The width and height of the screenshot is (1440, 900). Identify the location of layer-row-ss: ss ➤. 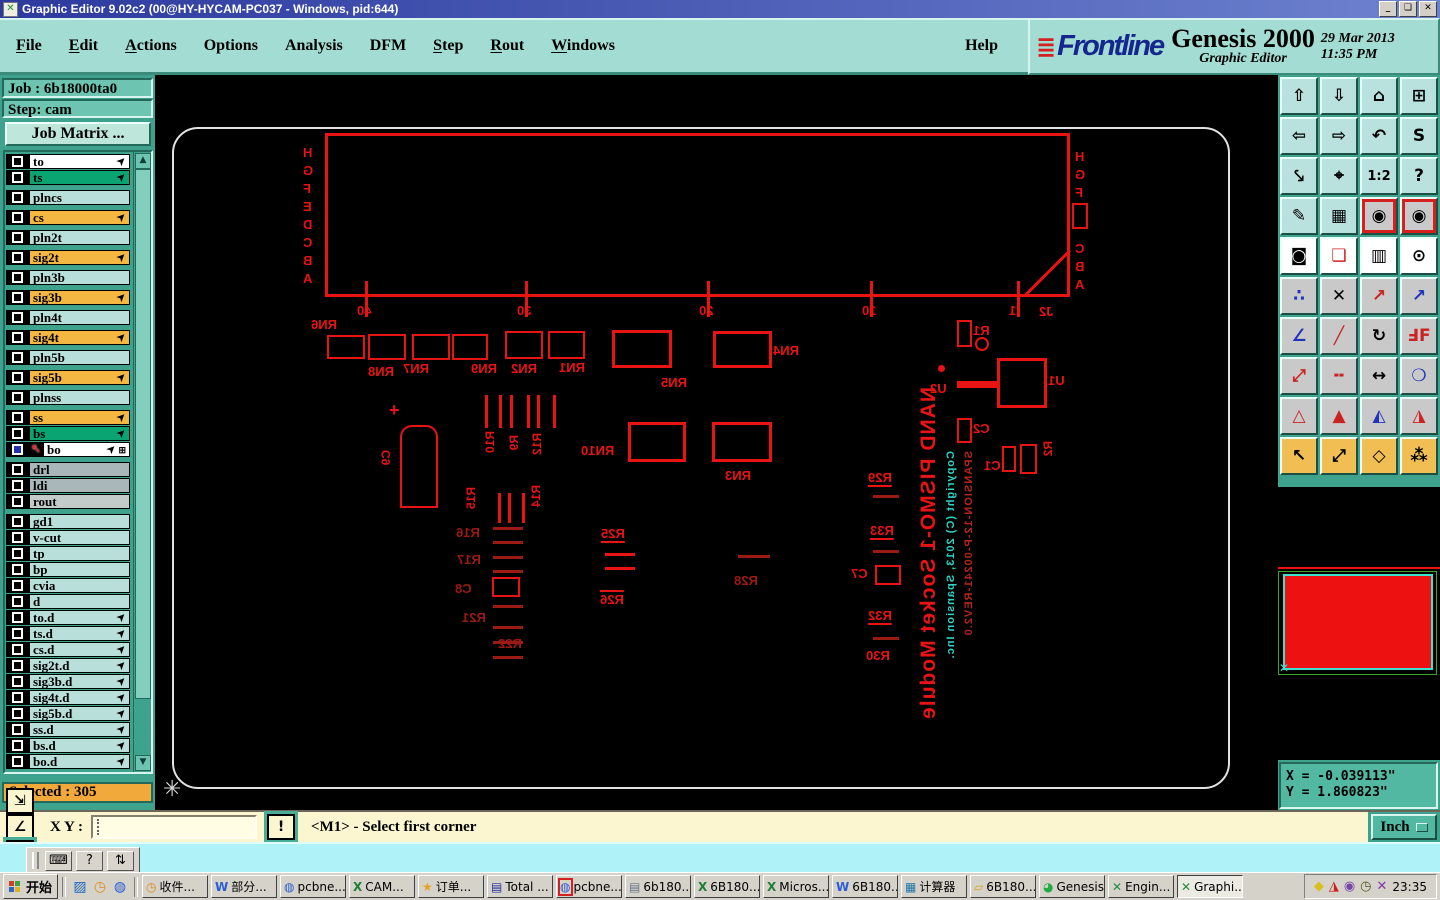
(68, 417).